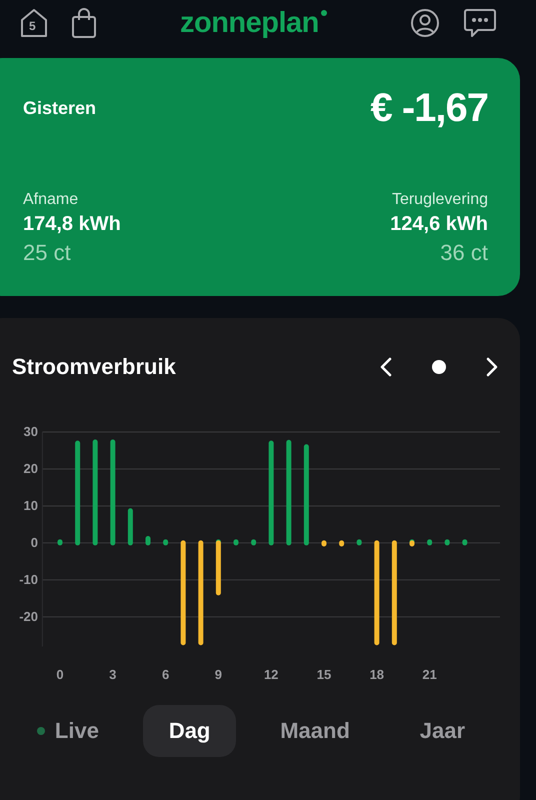  I want to click on price-value: 25 ct, so click(47, 253).